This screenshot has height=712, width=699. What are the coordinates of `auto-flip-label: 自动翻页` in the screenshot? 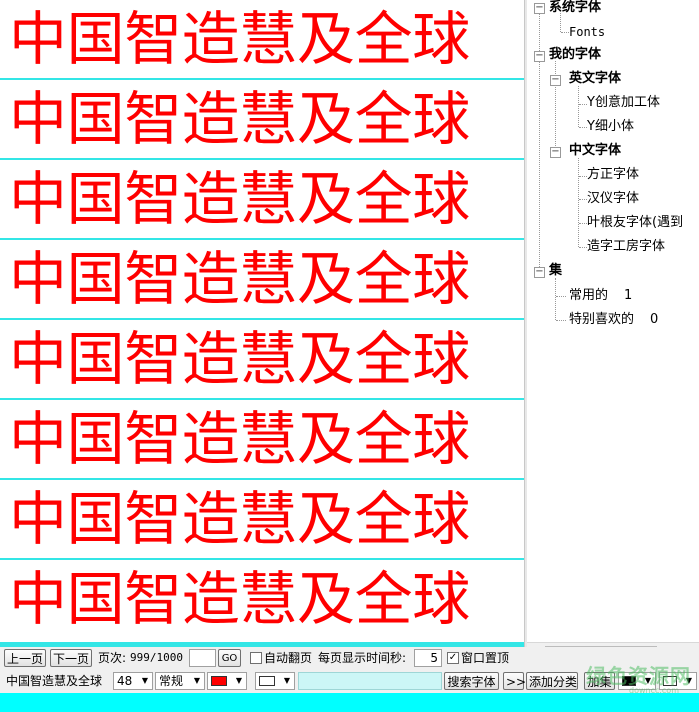 It's located at (288, 658).